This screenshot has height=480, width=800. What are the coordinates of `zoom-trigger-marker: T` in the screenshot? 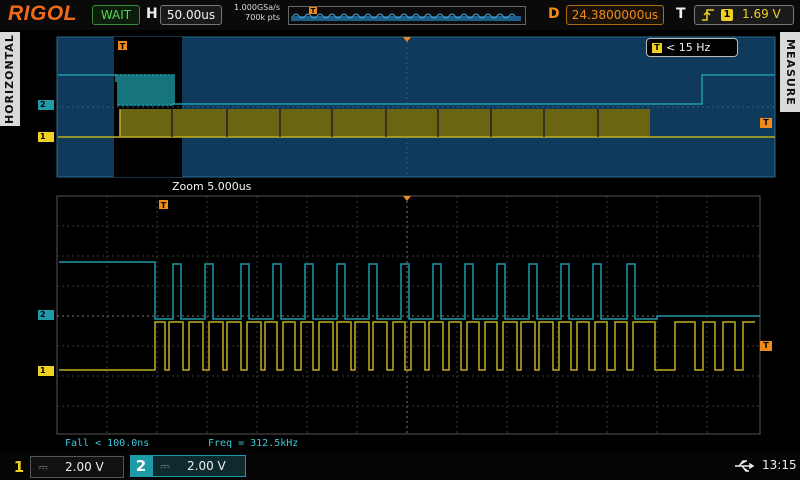 It's located at (163, 205).